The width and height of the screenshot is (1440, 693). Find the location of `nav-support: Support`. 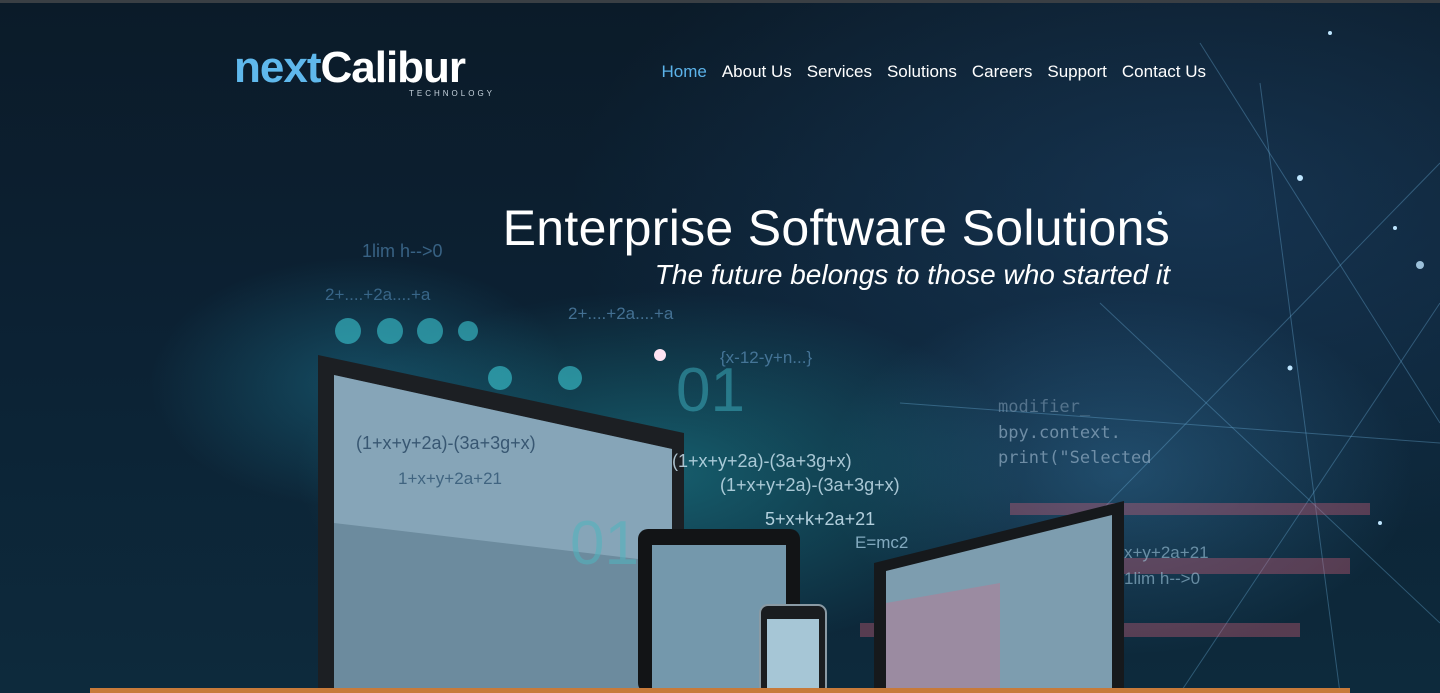

nav-support: Support is located at coordinates (1077, 72).